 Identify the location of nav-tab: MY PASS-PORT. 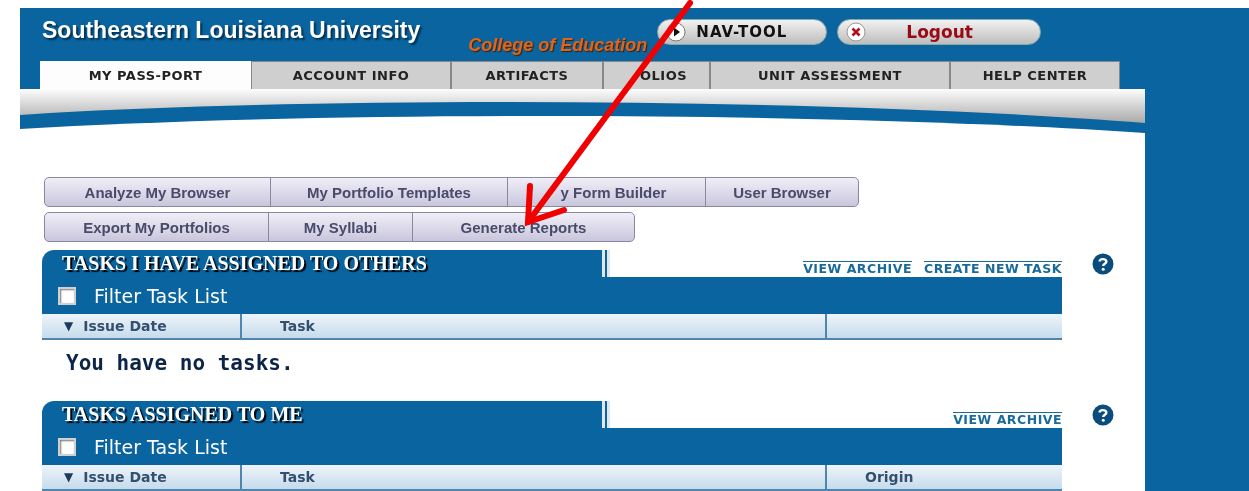
(145, 75).